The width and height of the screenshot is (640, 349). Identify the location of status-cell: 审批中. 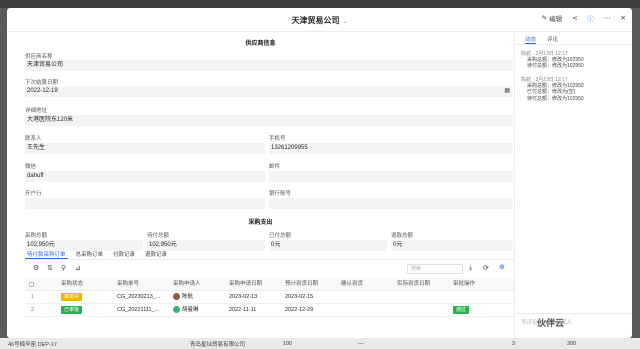
(72, 297).